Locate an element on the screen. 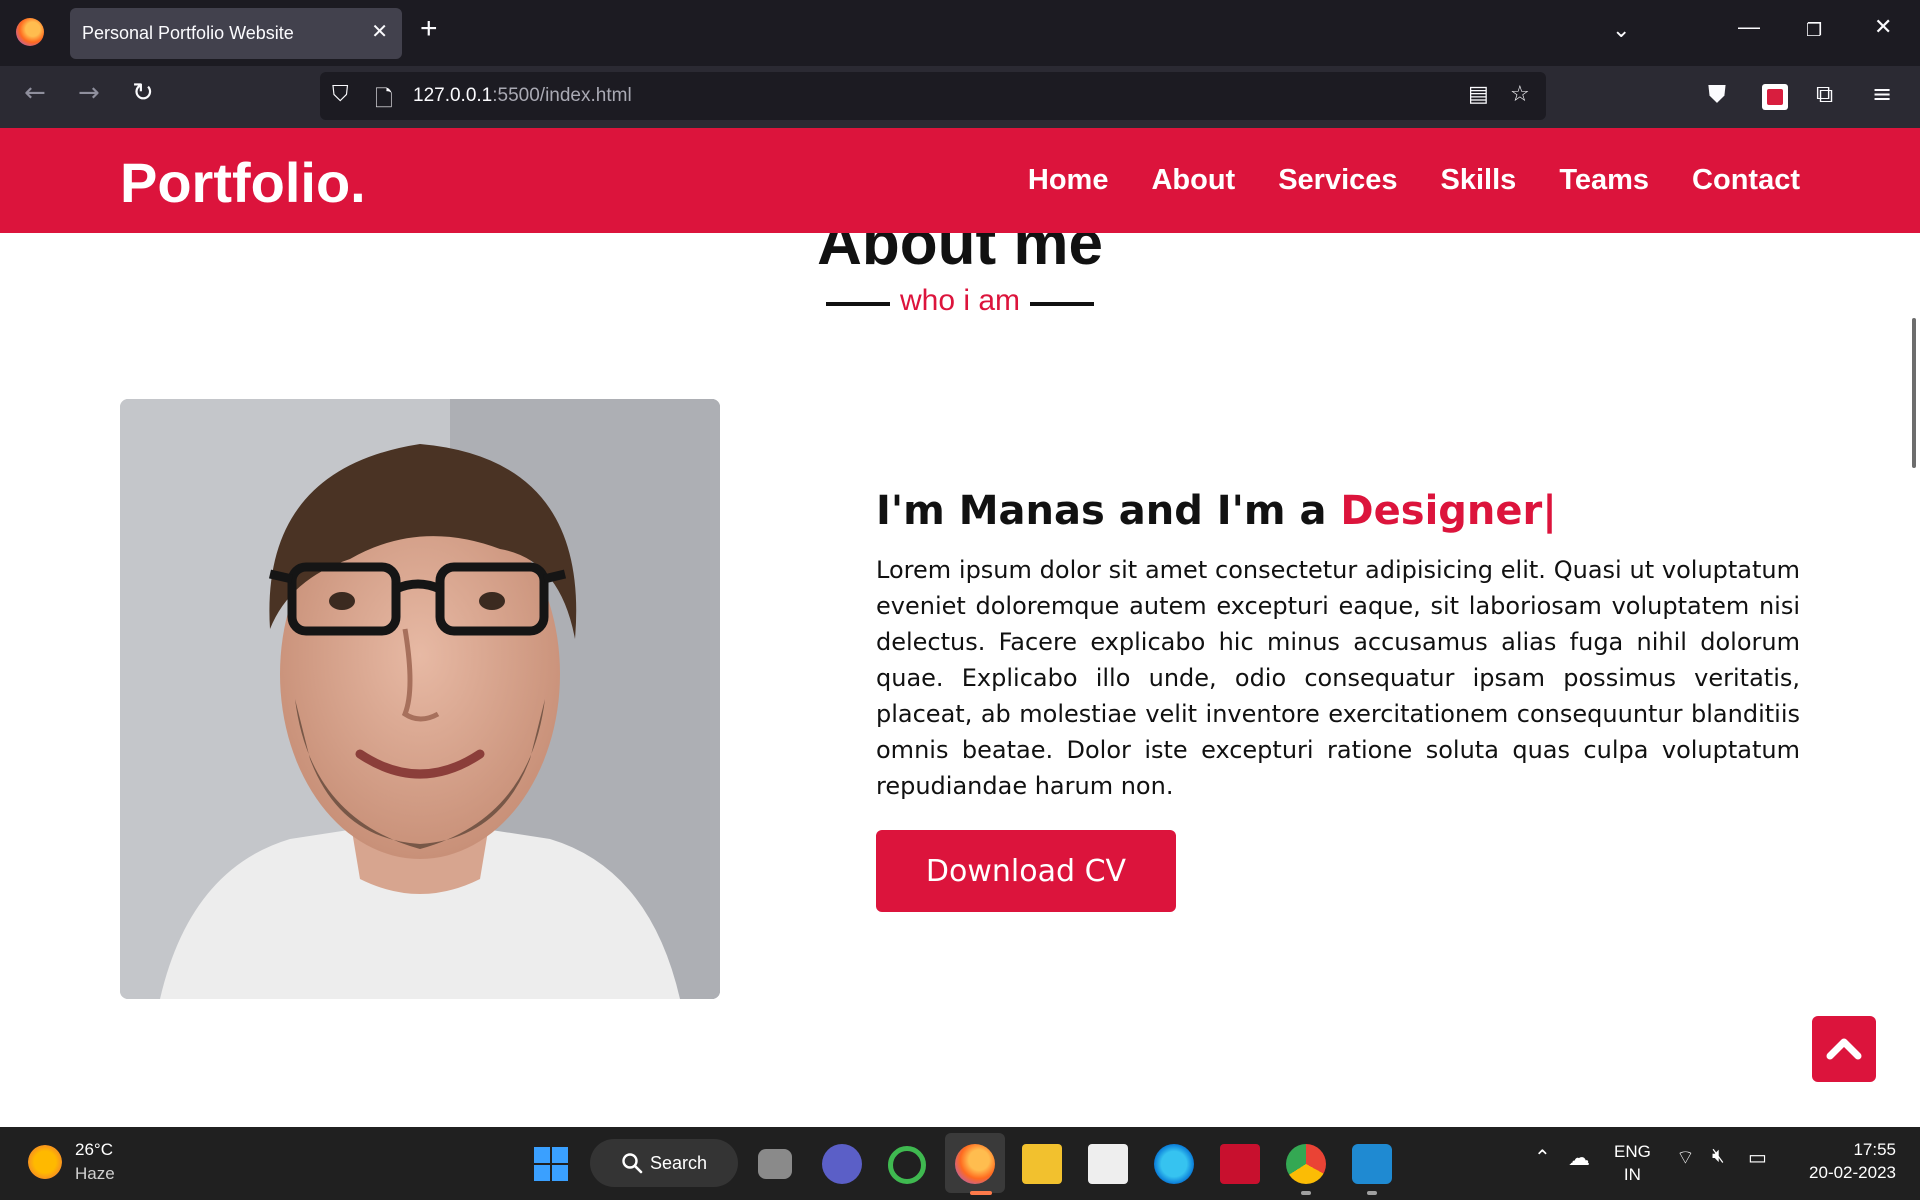 Image resolution: width=1920 pixels, height=1200 pixels. app-menu-icon: ≡ is located at coordinates (1882, 94).